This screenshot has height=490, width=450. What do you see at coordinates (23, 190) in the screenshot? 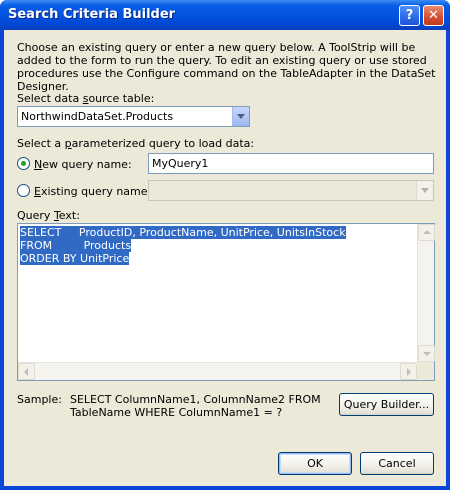
I see `existing-query-radio` at bounding box center [23, 190].